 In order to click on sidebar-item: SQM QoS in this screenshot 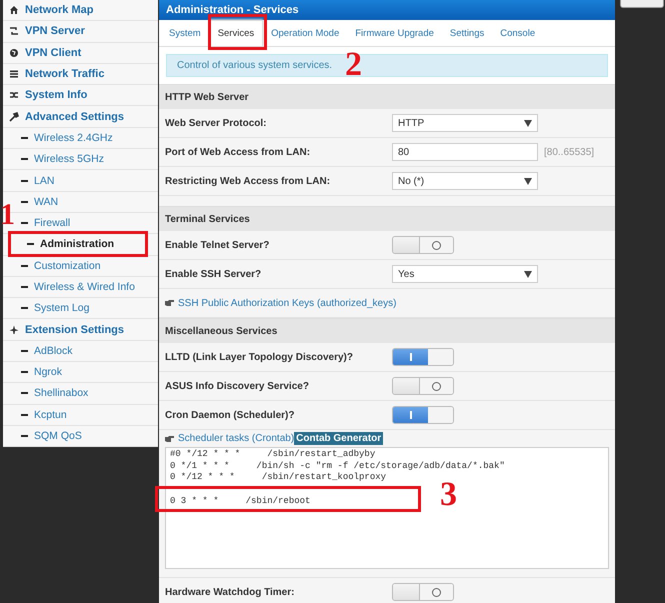, I will do `click(80, 437)`.